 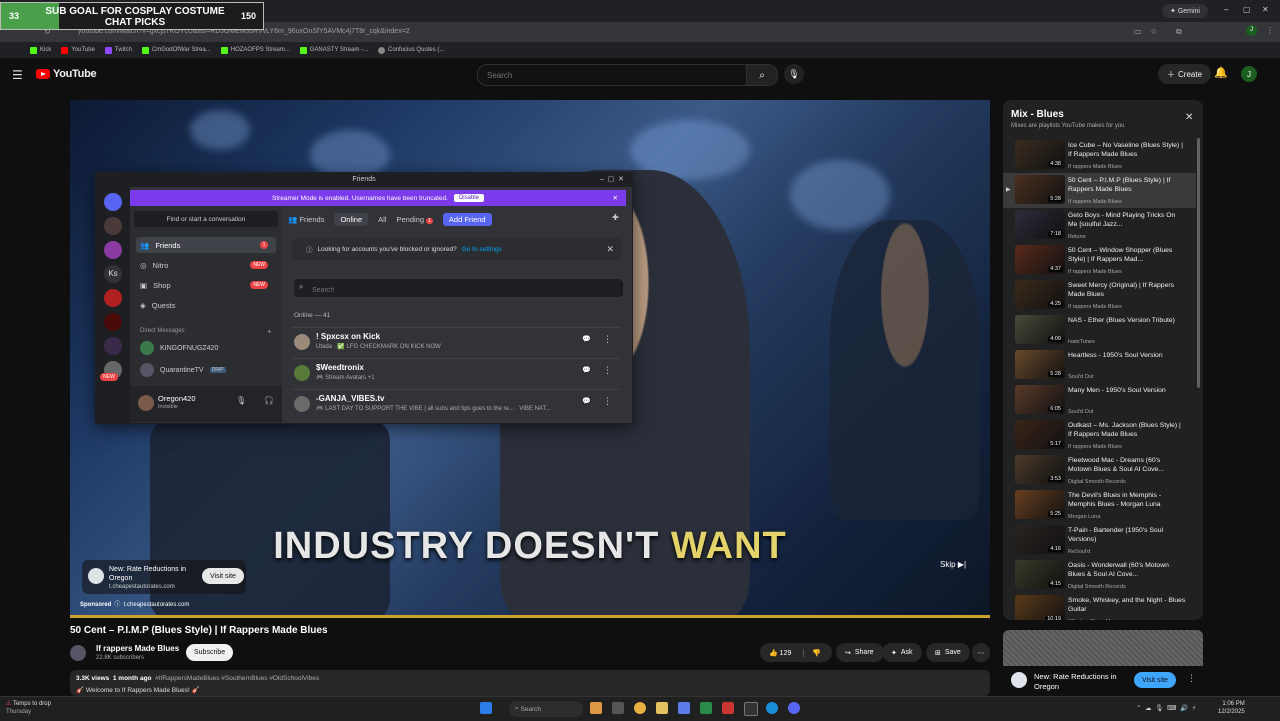 What do you see at coordinates (1249, 74) in the screenshot?
I see `account-avatar: J` at bounding box center [1249, 74].